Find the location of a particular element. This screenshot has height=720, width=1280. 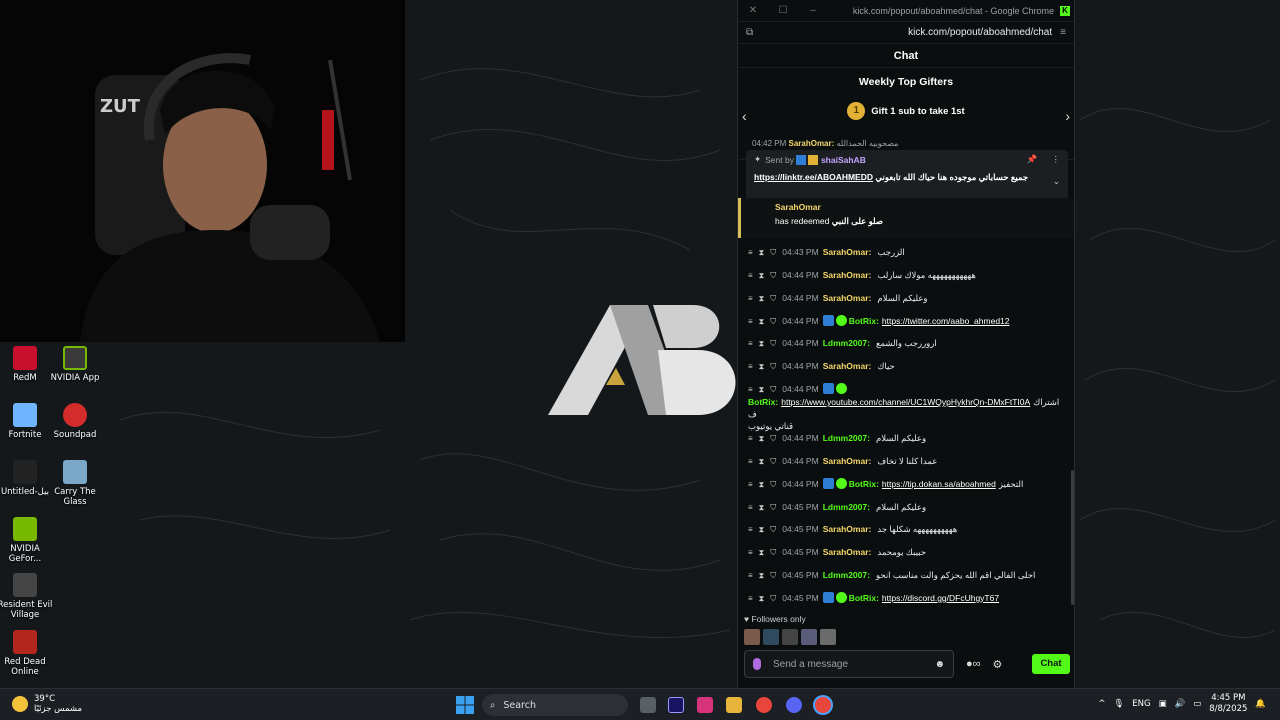

chevron-down-icon: ⌄ is located at coordinates (1056, 181).